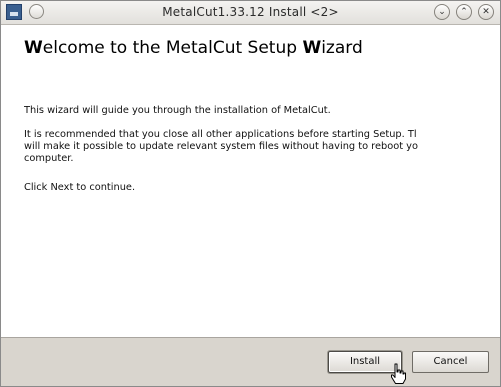  What do you see at coordinates (464, 12) in the screenshot?
I see `maximize-button: ⌃` at bounding box center [464, 12].